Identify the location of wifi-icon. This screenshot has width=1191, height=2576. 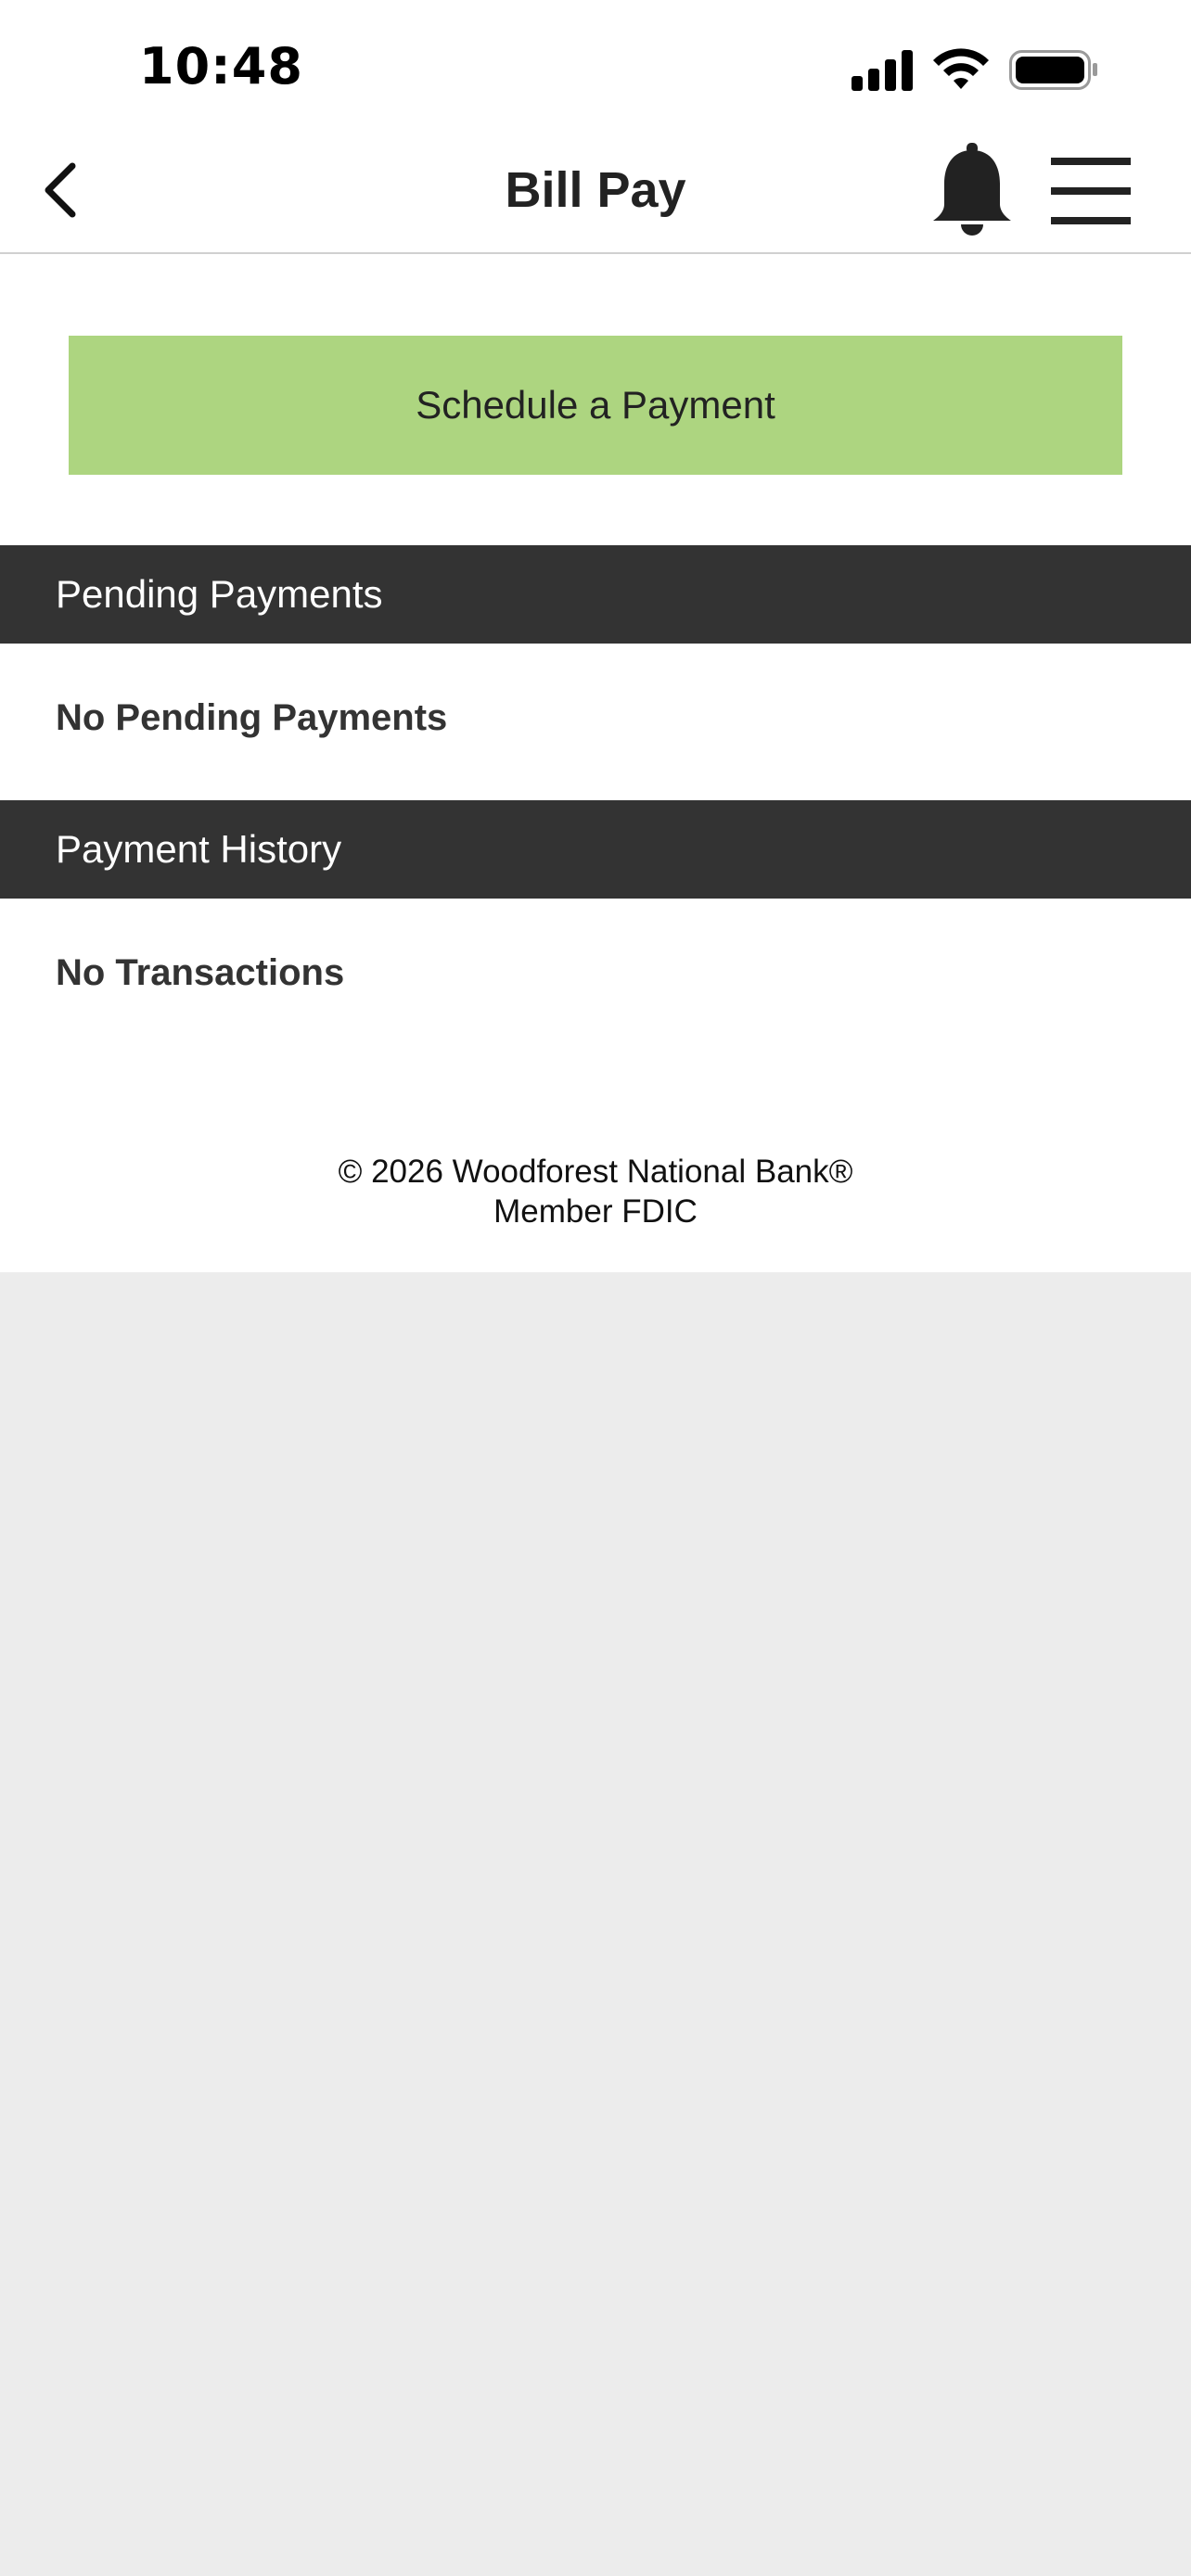
(961, 68).